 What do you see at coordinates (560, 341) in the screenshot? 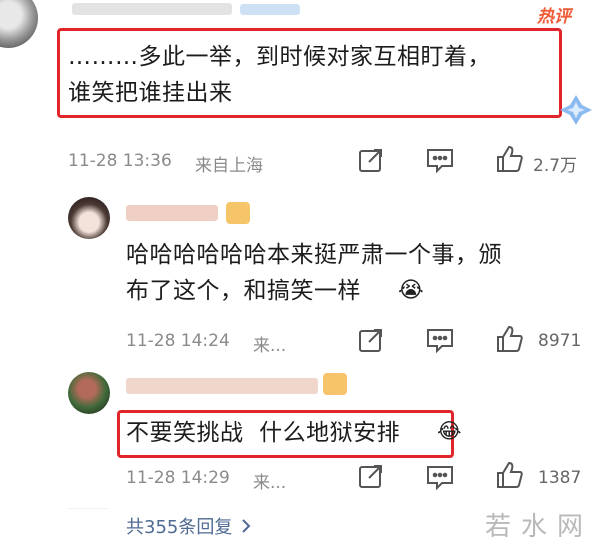
I see `like-count: 8971` at bounding box center [560, 341].